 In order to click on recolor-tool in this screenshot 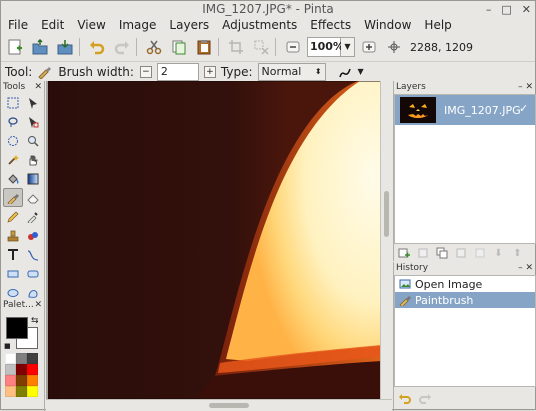, I will do `click(33, 235)`.